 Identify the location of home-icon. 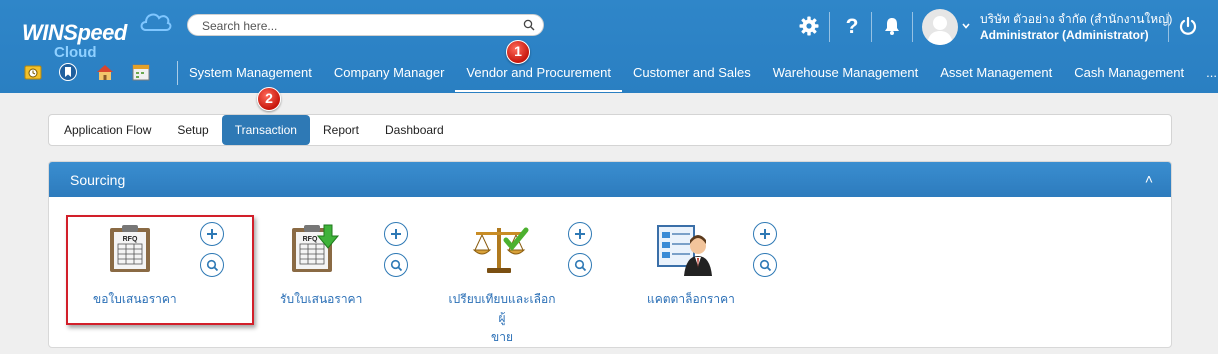
(105, 72).